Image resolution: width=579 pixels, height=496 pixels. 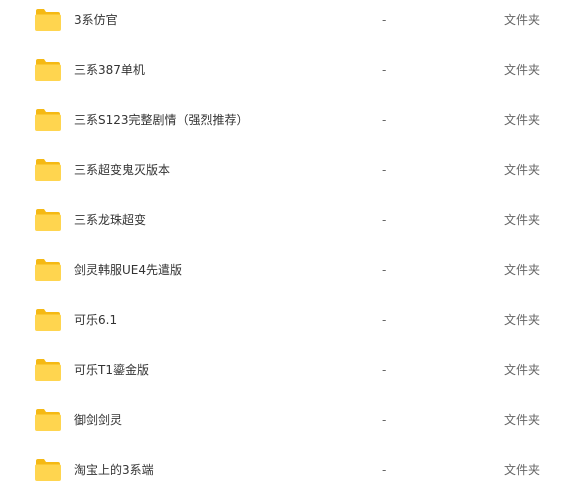 What do you see at coordinates (289, 71) in the screenshot?
I see `file-row-1: 三系387单机 - 文件夹` at bounding box center [289, 71].